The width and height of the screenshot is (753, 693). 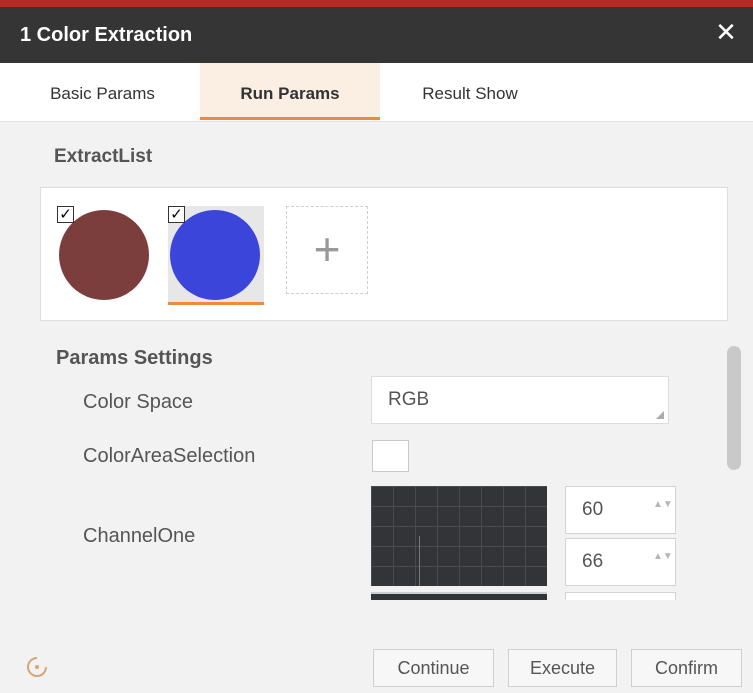 What do you see at coordinates (102, 91) in the screenshot?
I see `tab-basic-params: Basic Params` at bounding box center [102, 91].